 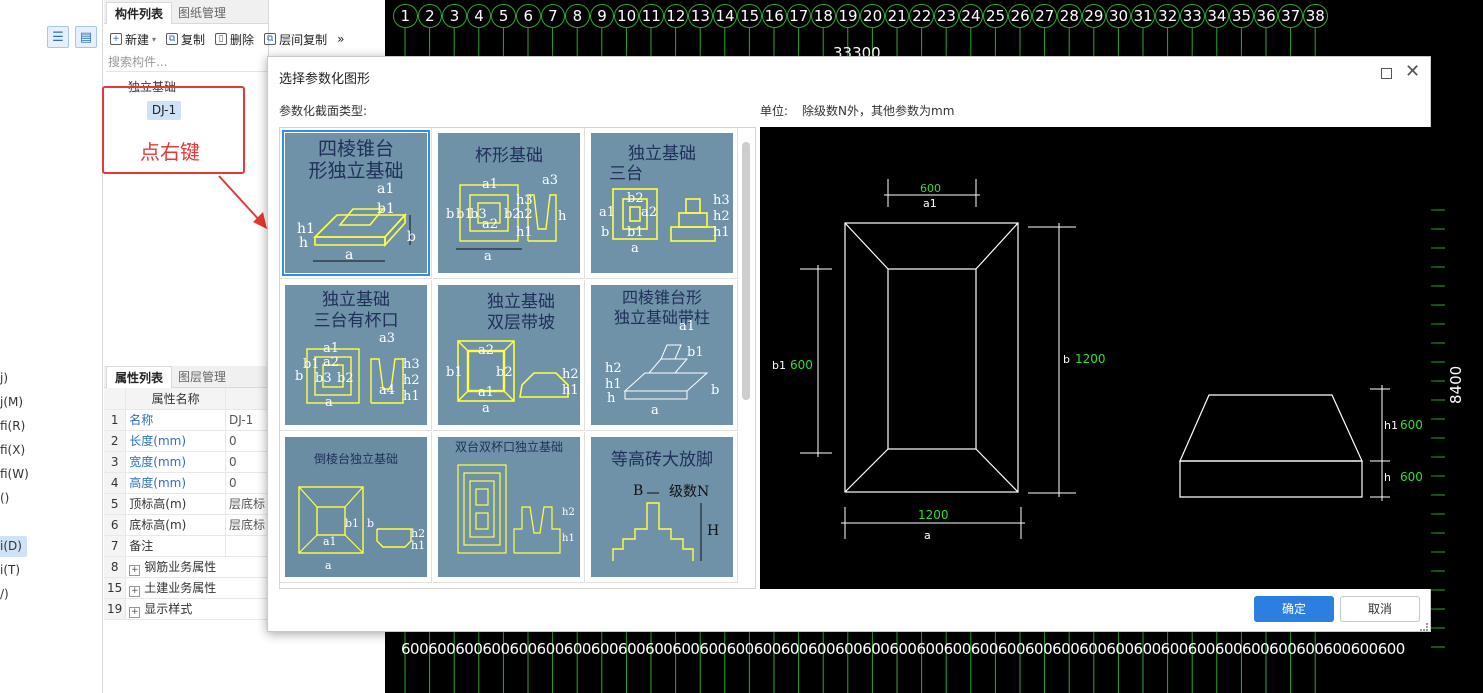 What do you see at coordinates (187, 546) in the screenshot?
I see `table-row: 7 备注` at bounding box center [187, 546].